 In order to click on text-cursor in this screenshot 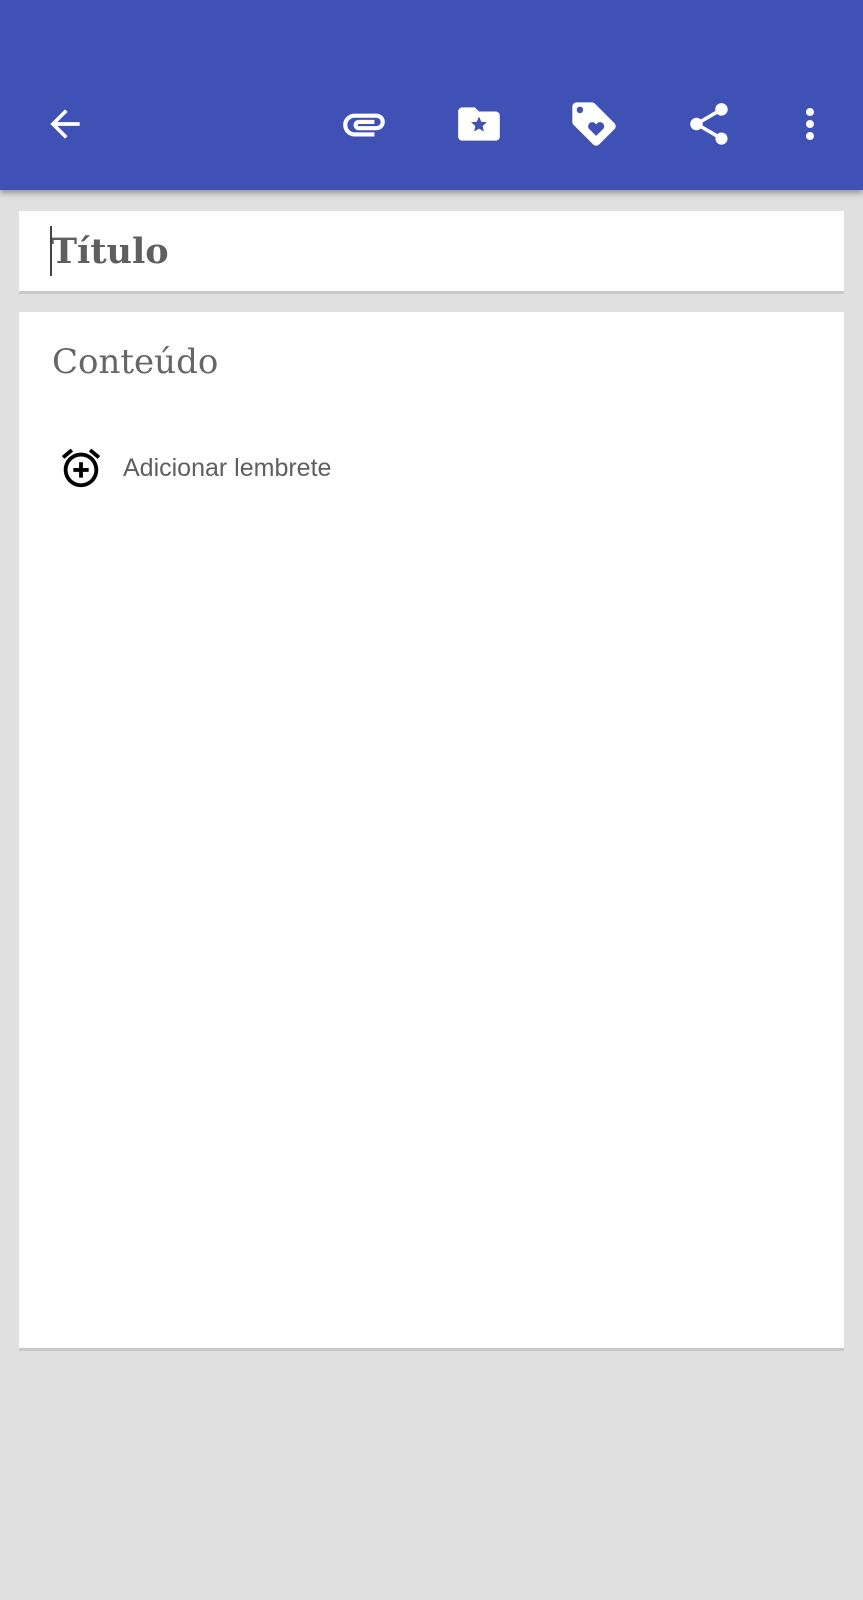, I will do `click(51, 251)`.